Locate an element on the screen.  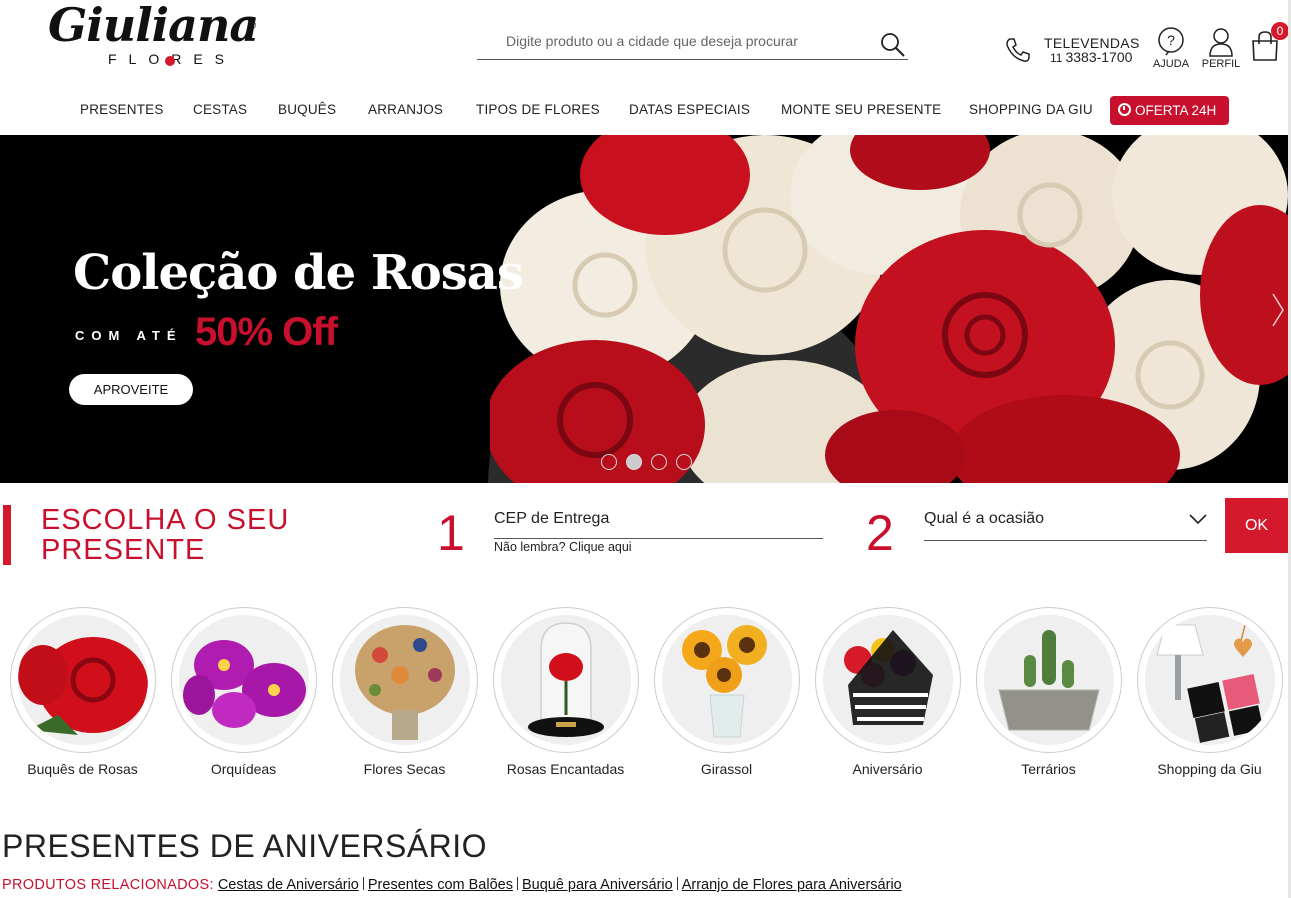
escolha-title: ESCOLHA O SEU PRESENTE is located at coordinates (165, 535).